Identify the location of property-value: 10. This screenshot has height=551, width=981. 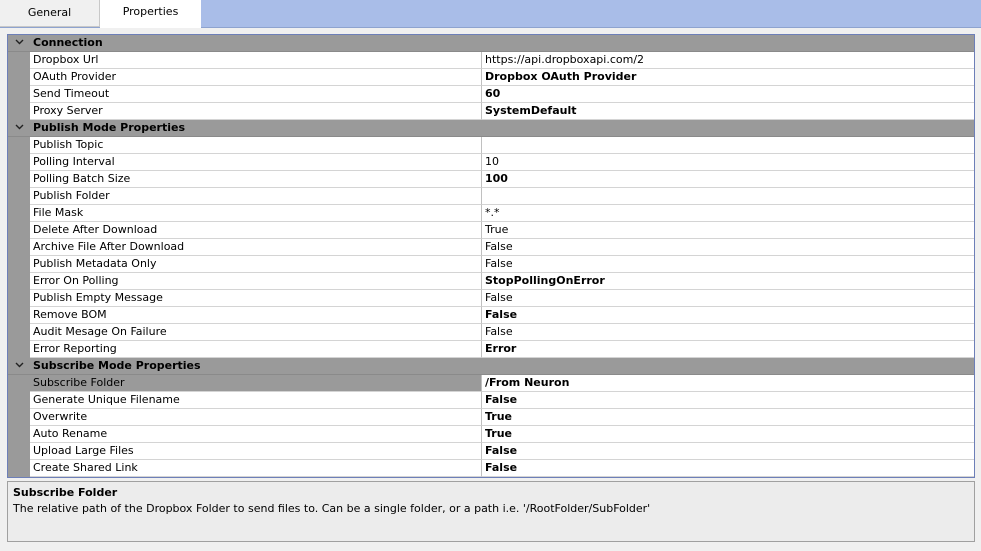
(728, 162).